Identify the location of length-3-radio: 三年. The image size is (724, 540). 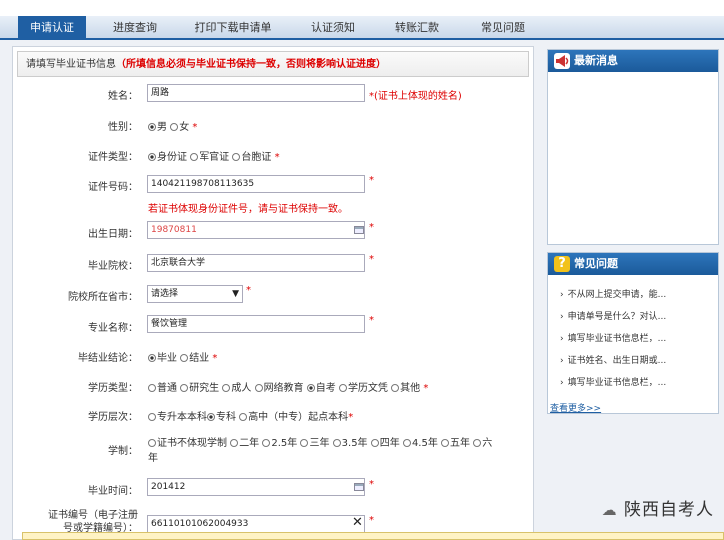
(314, 443).